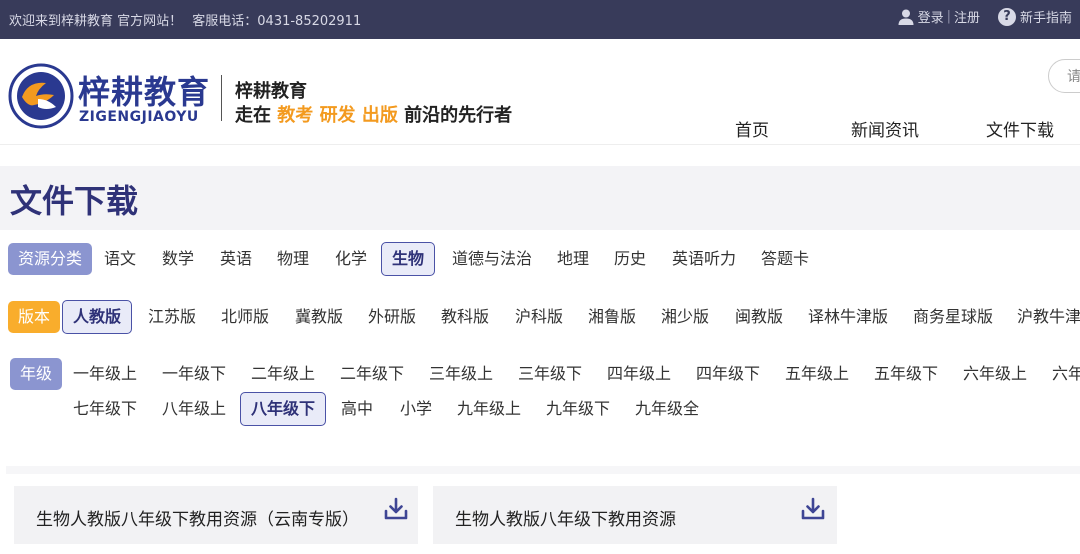  Describe the element at coordinates (685, 317) in the screenshot. I see `edition-option: 湘少版` at that location.